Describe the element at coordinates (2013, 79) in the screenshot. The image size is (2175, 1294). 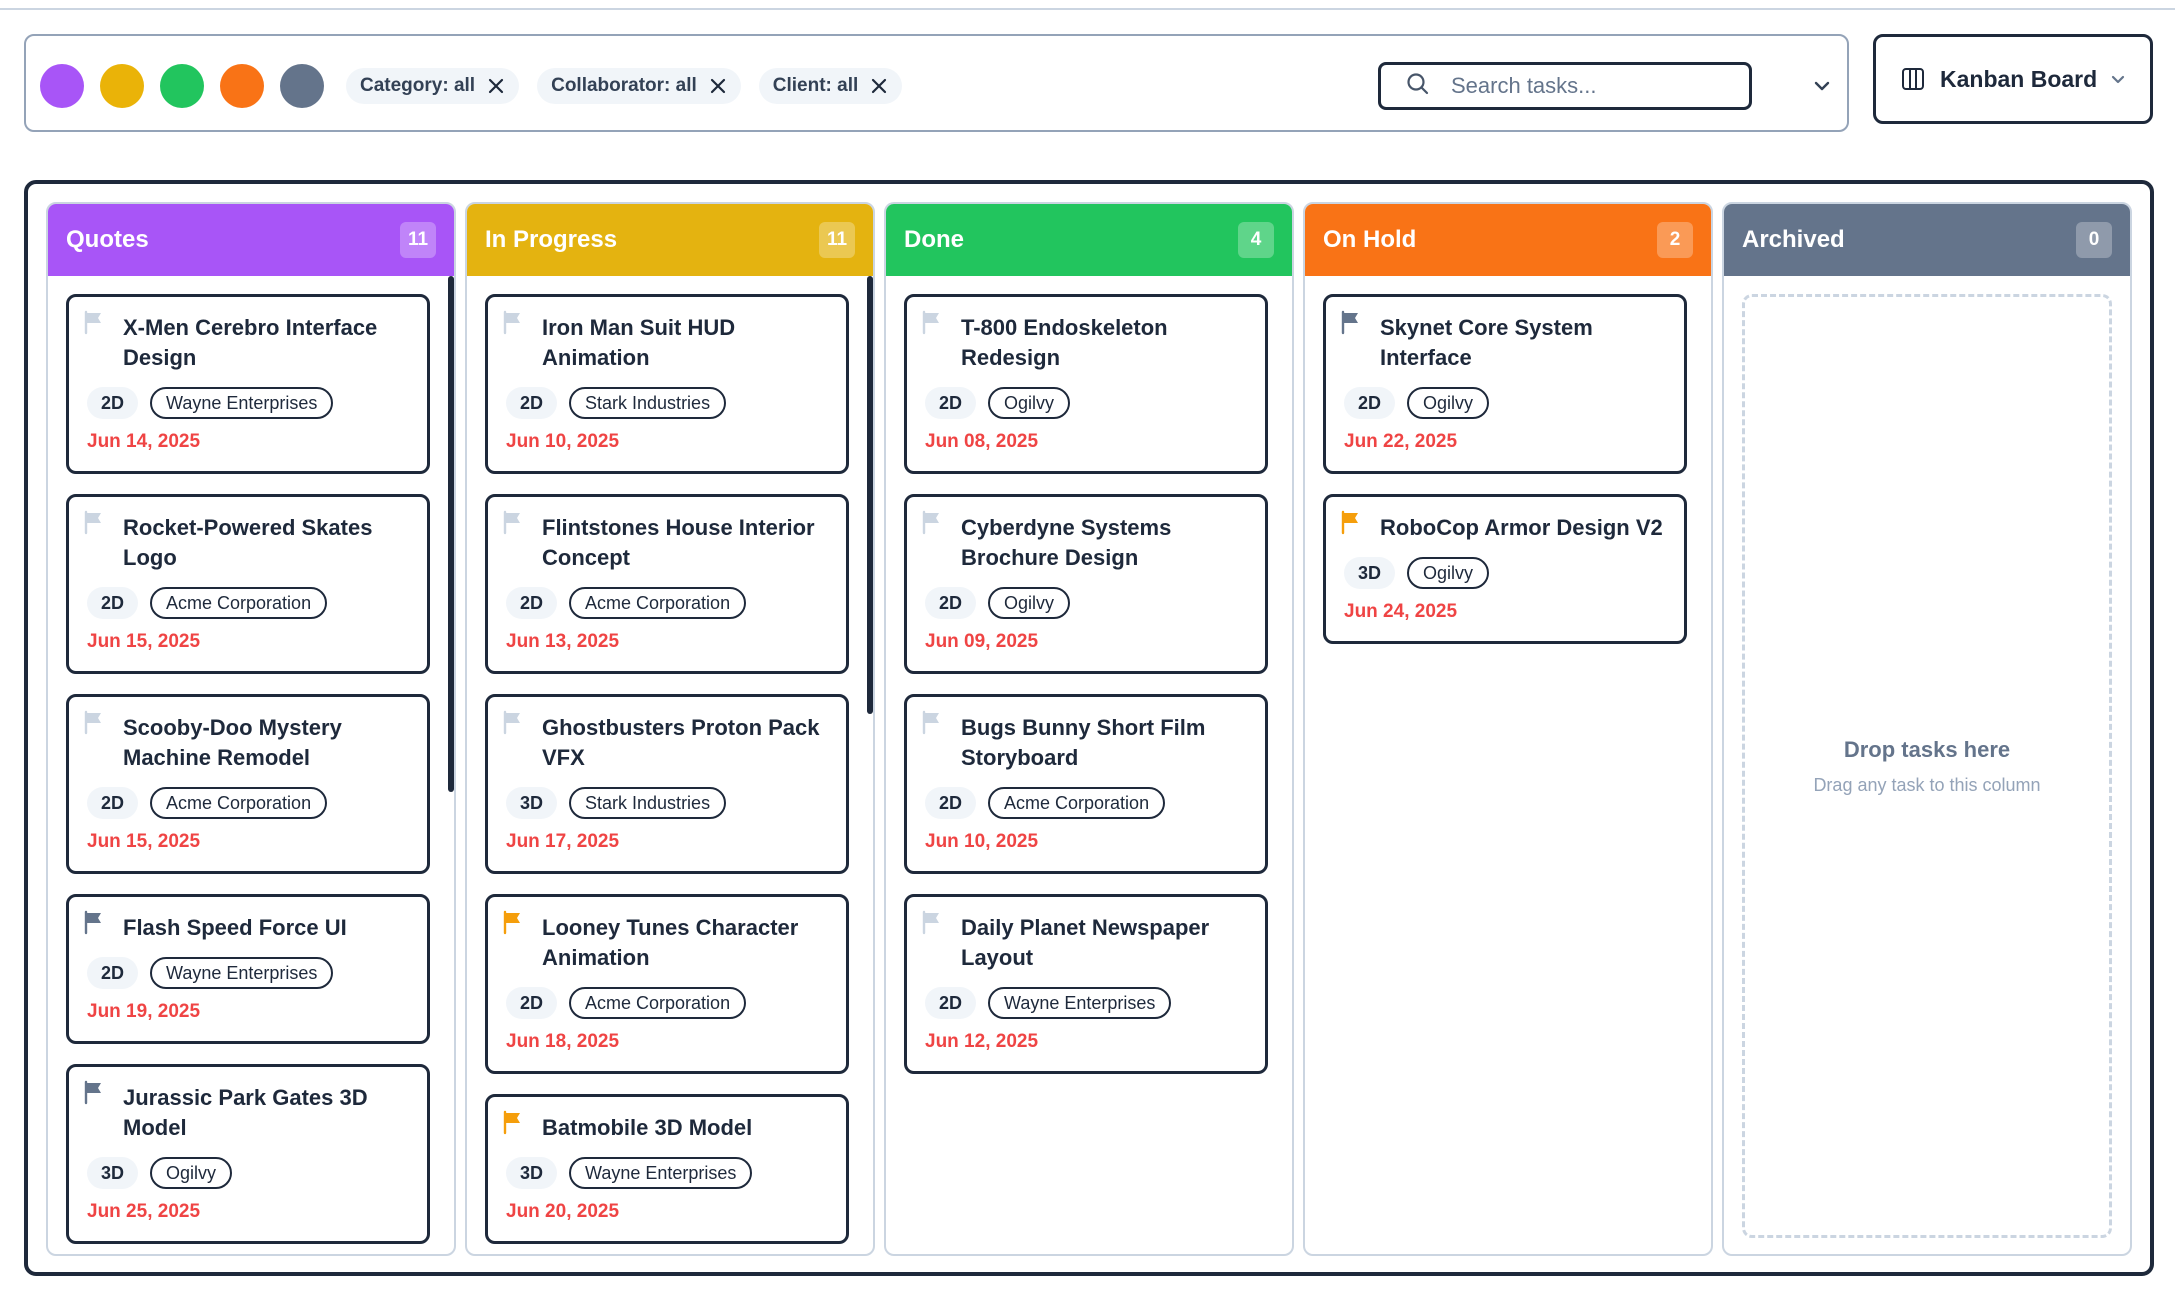
I see `view-selector: Kanban Board` at that location.